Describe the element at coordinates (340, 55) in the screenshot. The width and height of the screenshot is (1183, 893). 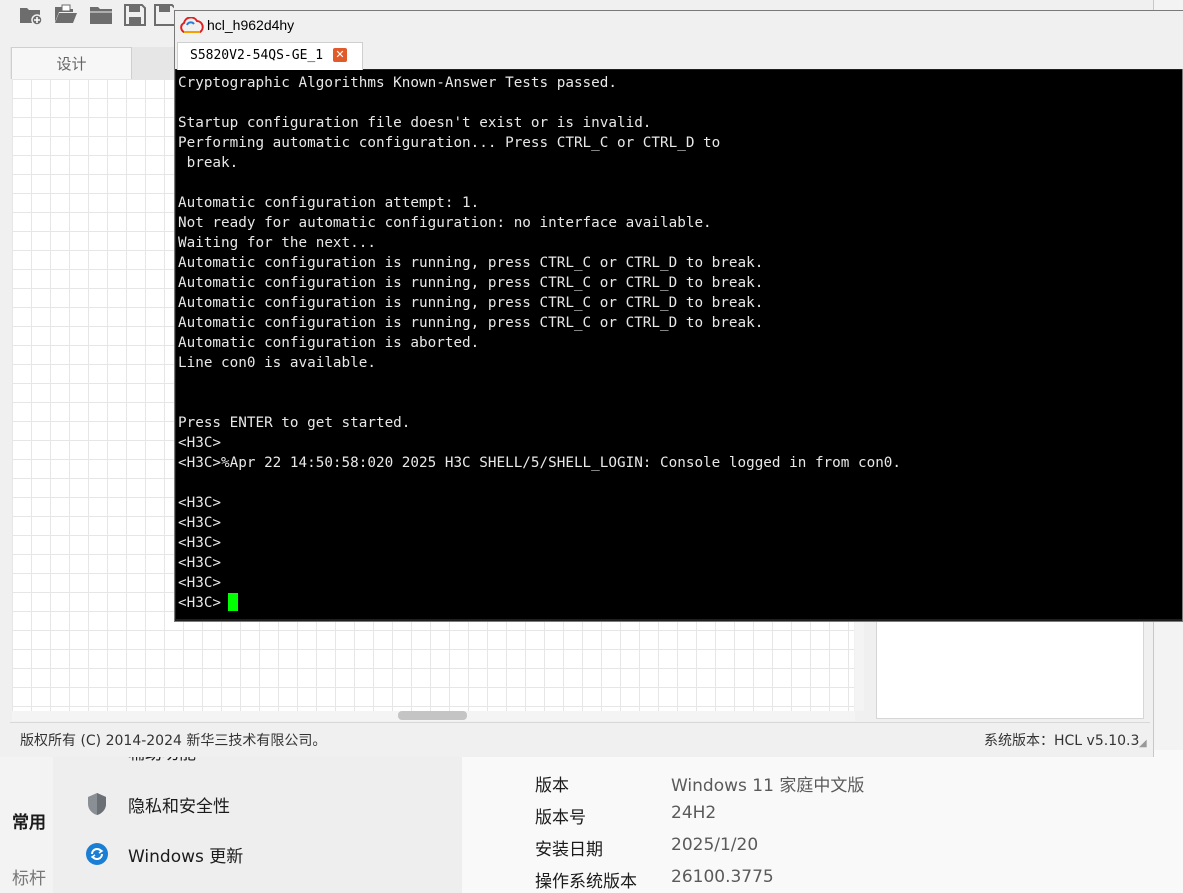
I see `close-tab-icon: ✕` at that location.